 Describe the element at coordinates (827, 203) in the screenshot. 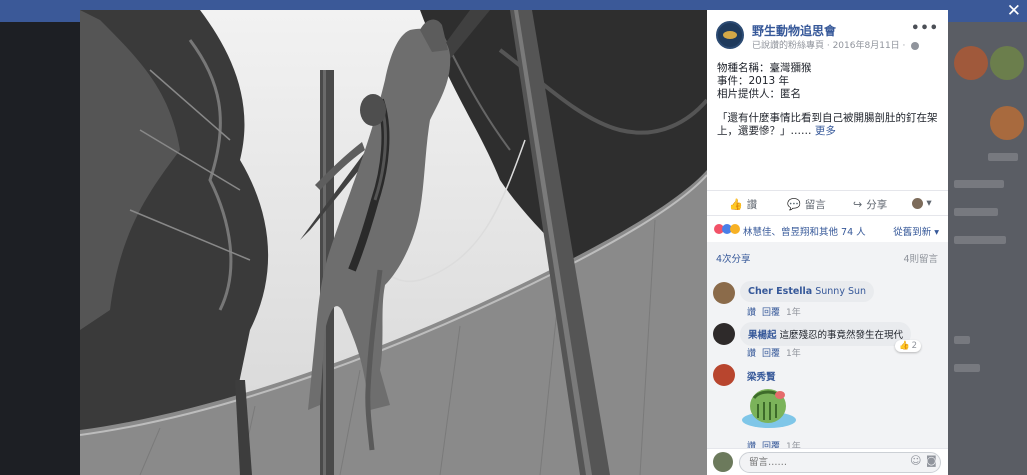

I see `post-actions: 👍 讚 💬 留言 ↪ 分享 ▾` at that location.